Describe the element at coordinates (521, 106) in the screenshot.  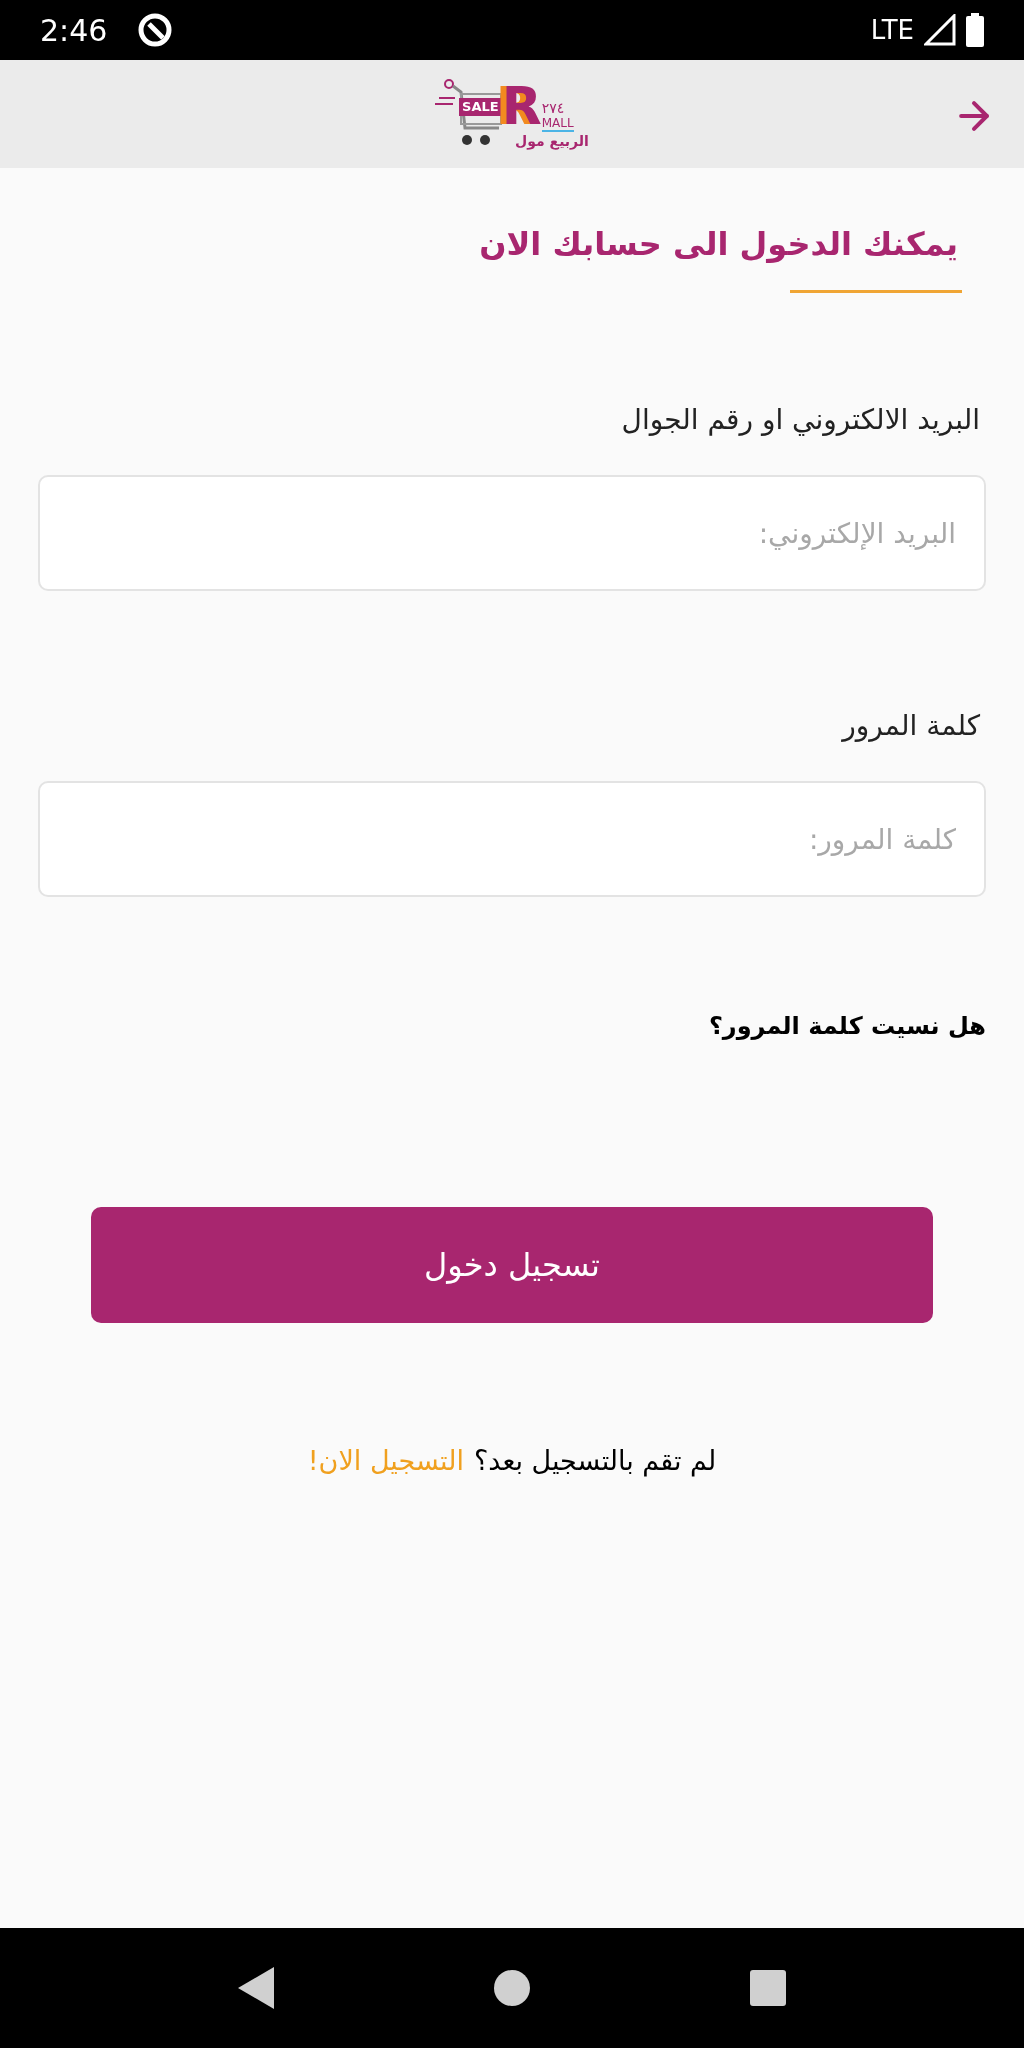
I see `logo-letter: R` at that location.